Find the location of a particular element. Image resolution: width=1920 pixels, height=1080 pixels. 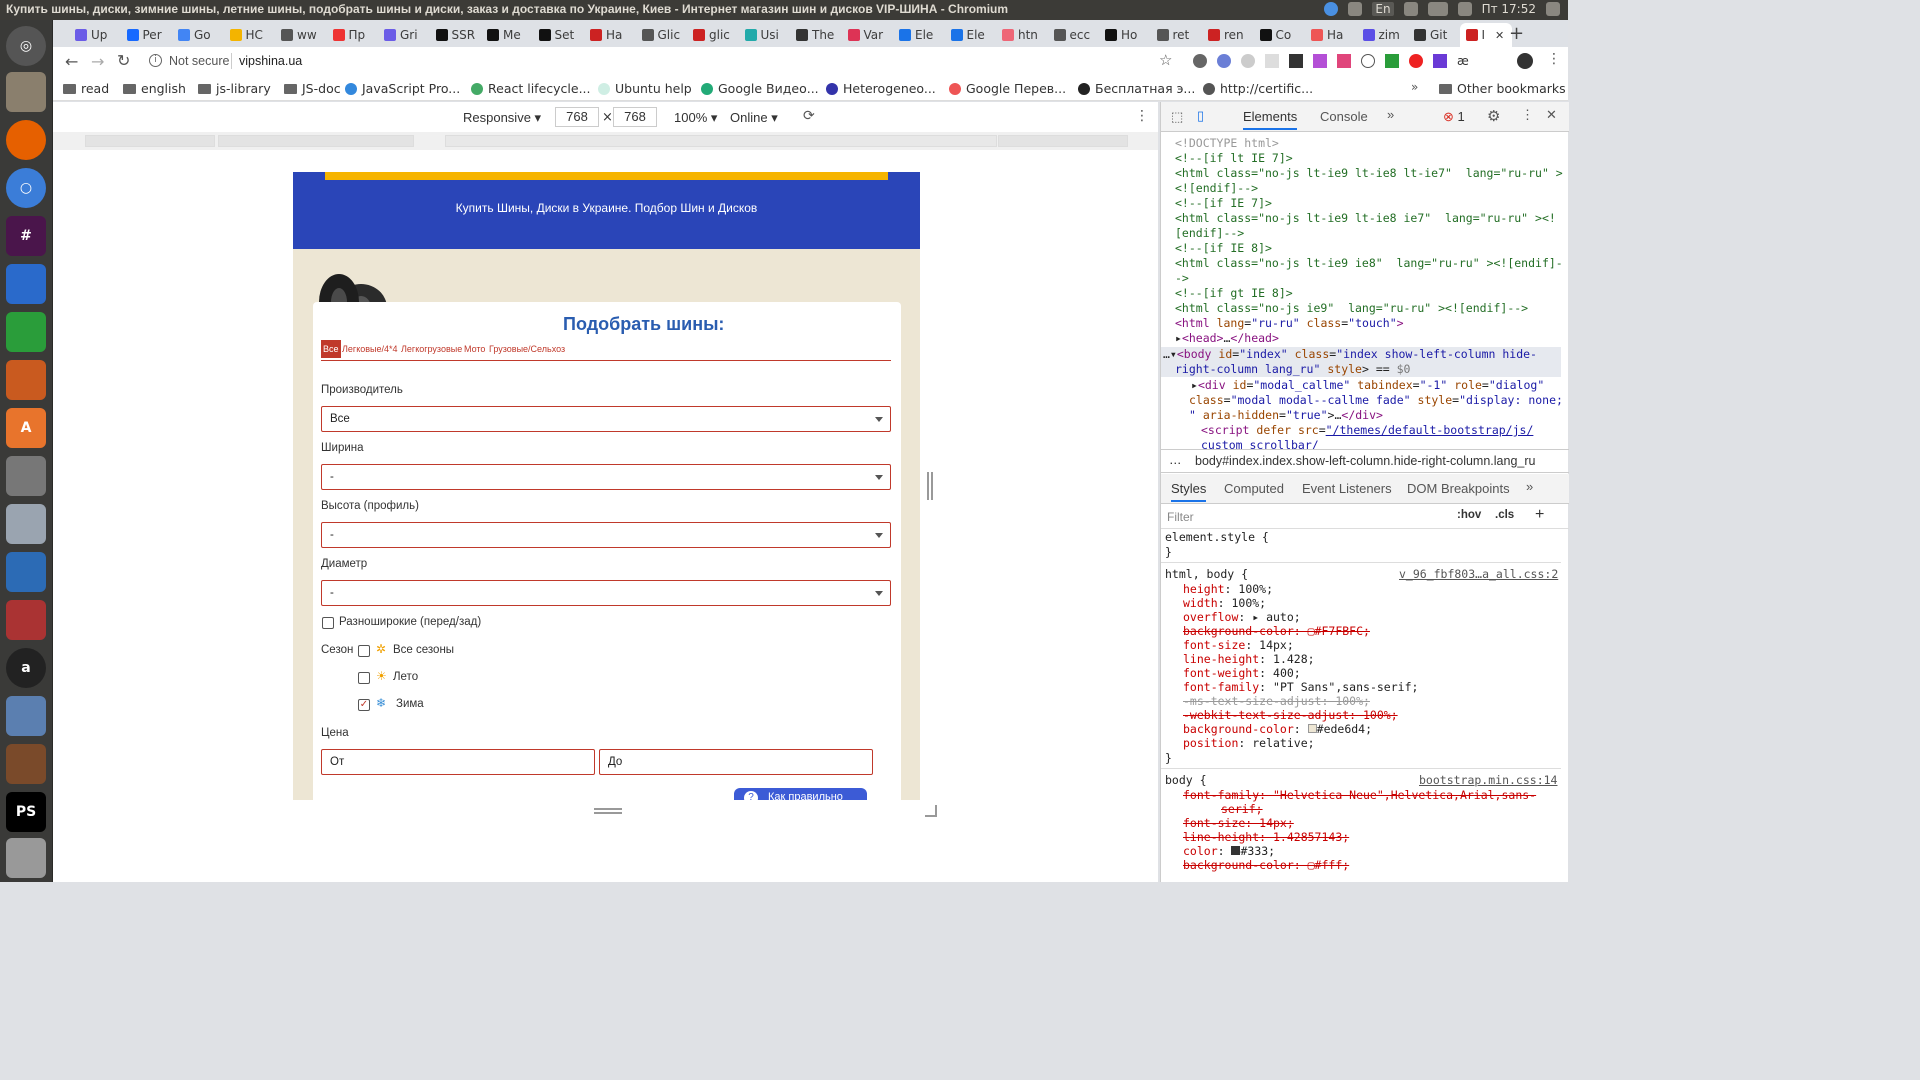

close-tab-icon: ✕ is located at coordinates (1499, 35).